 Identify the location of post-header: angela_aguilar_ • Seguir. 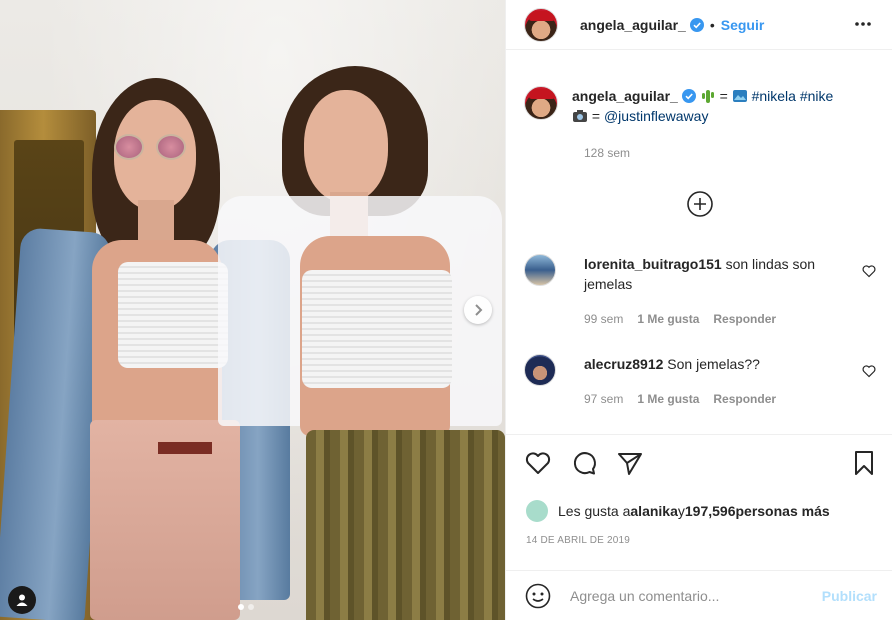
(699, 25).